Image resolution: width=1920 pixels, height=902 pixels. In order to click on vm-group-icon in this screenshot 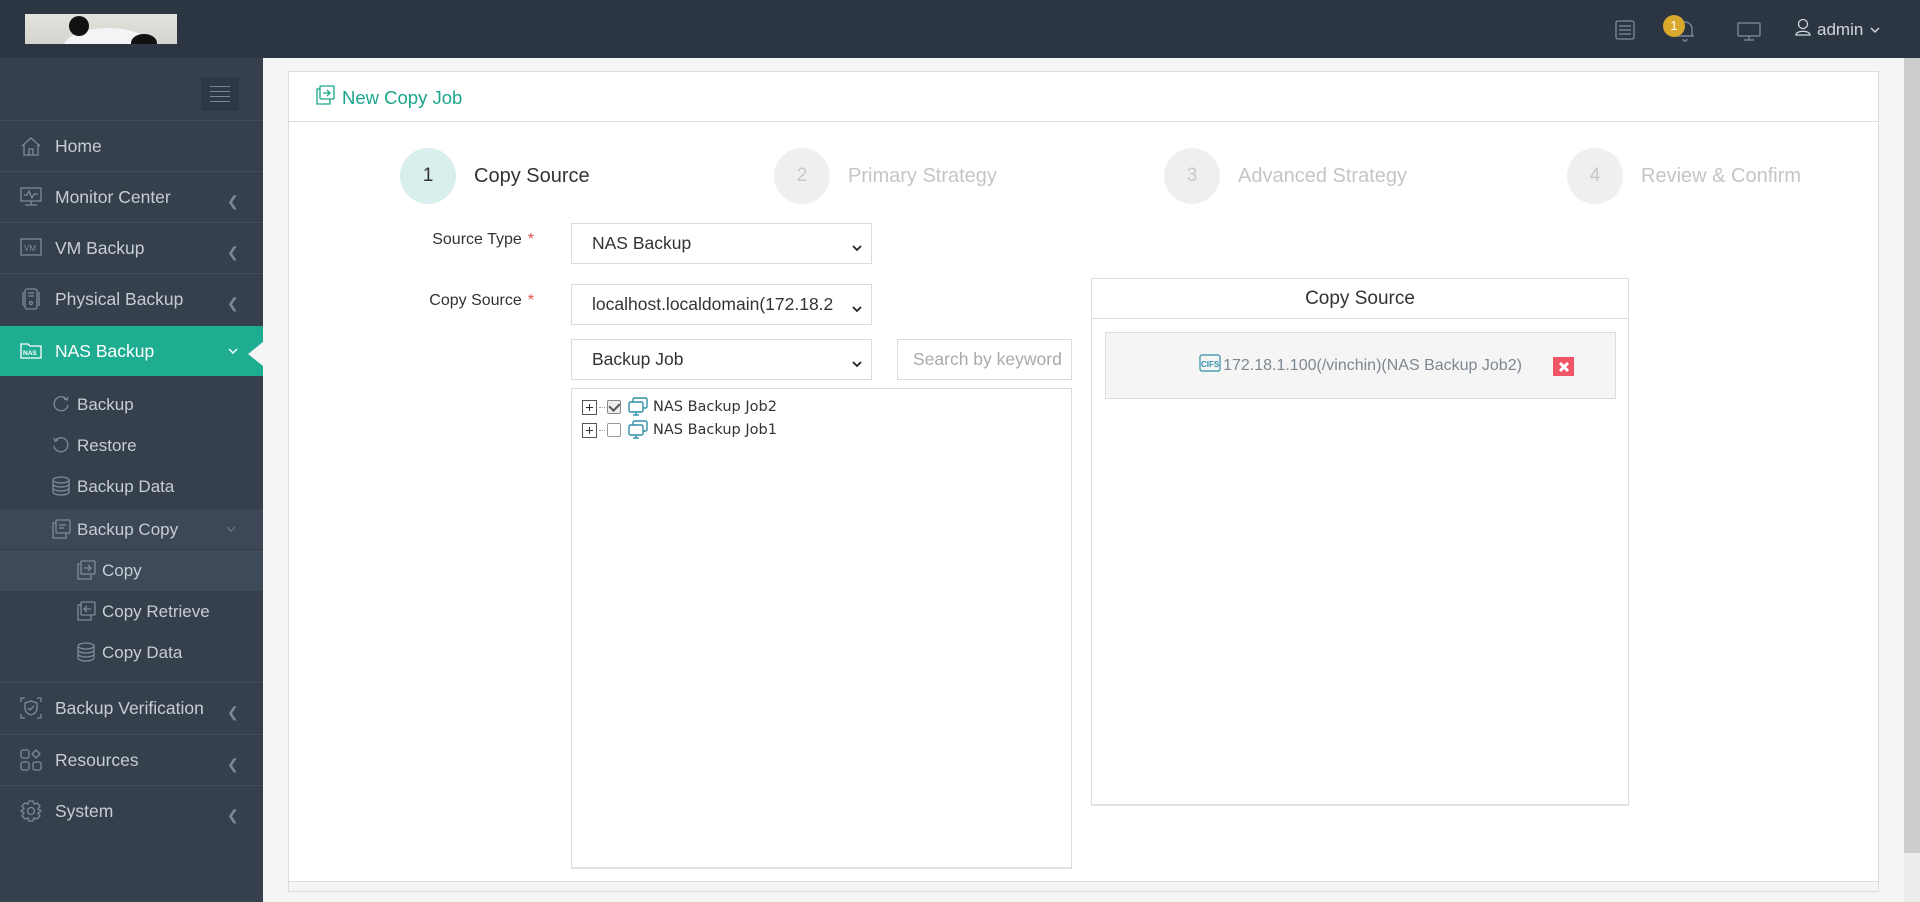, I will do `click(638, 430)`.